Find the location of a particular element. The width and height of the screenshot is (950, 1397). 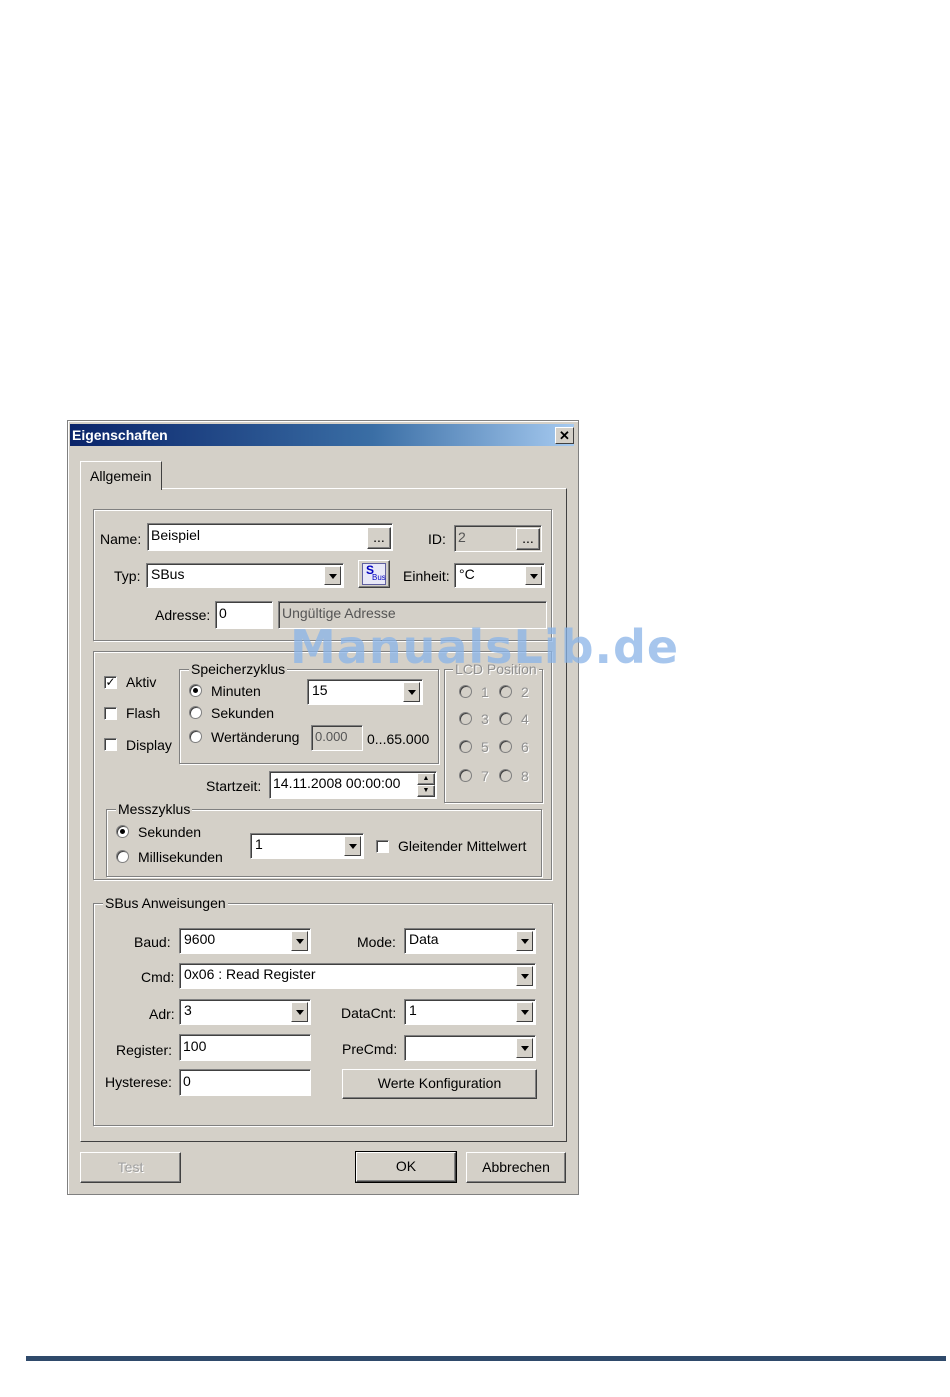

lcd-label-7: 7 is located at coordinates (485, 776).